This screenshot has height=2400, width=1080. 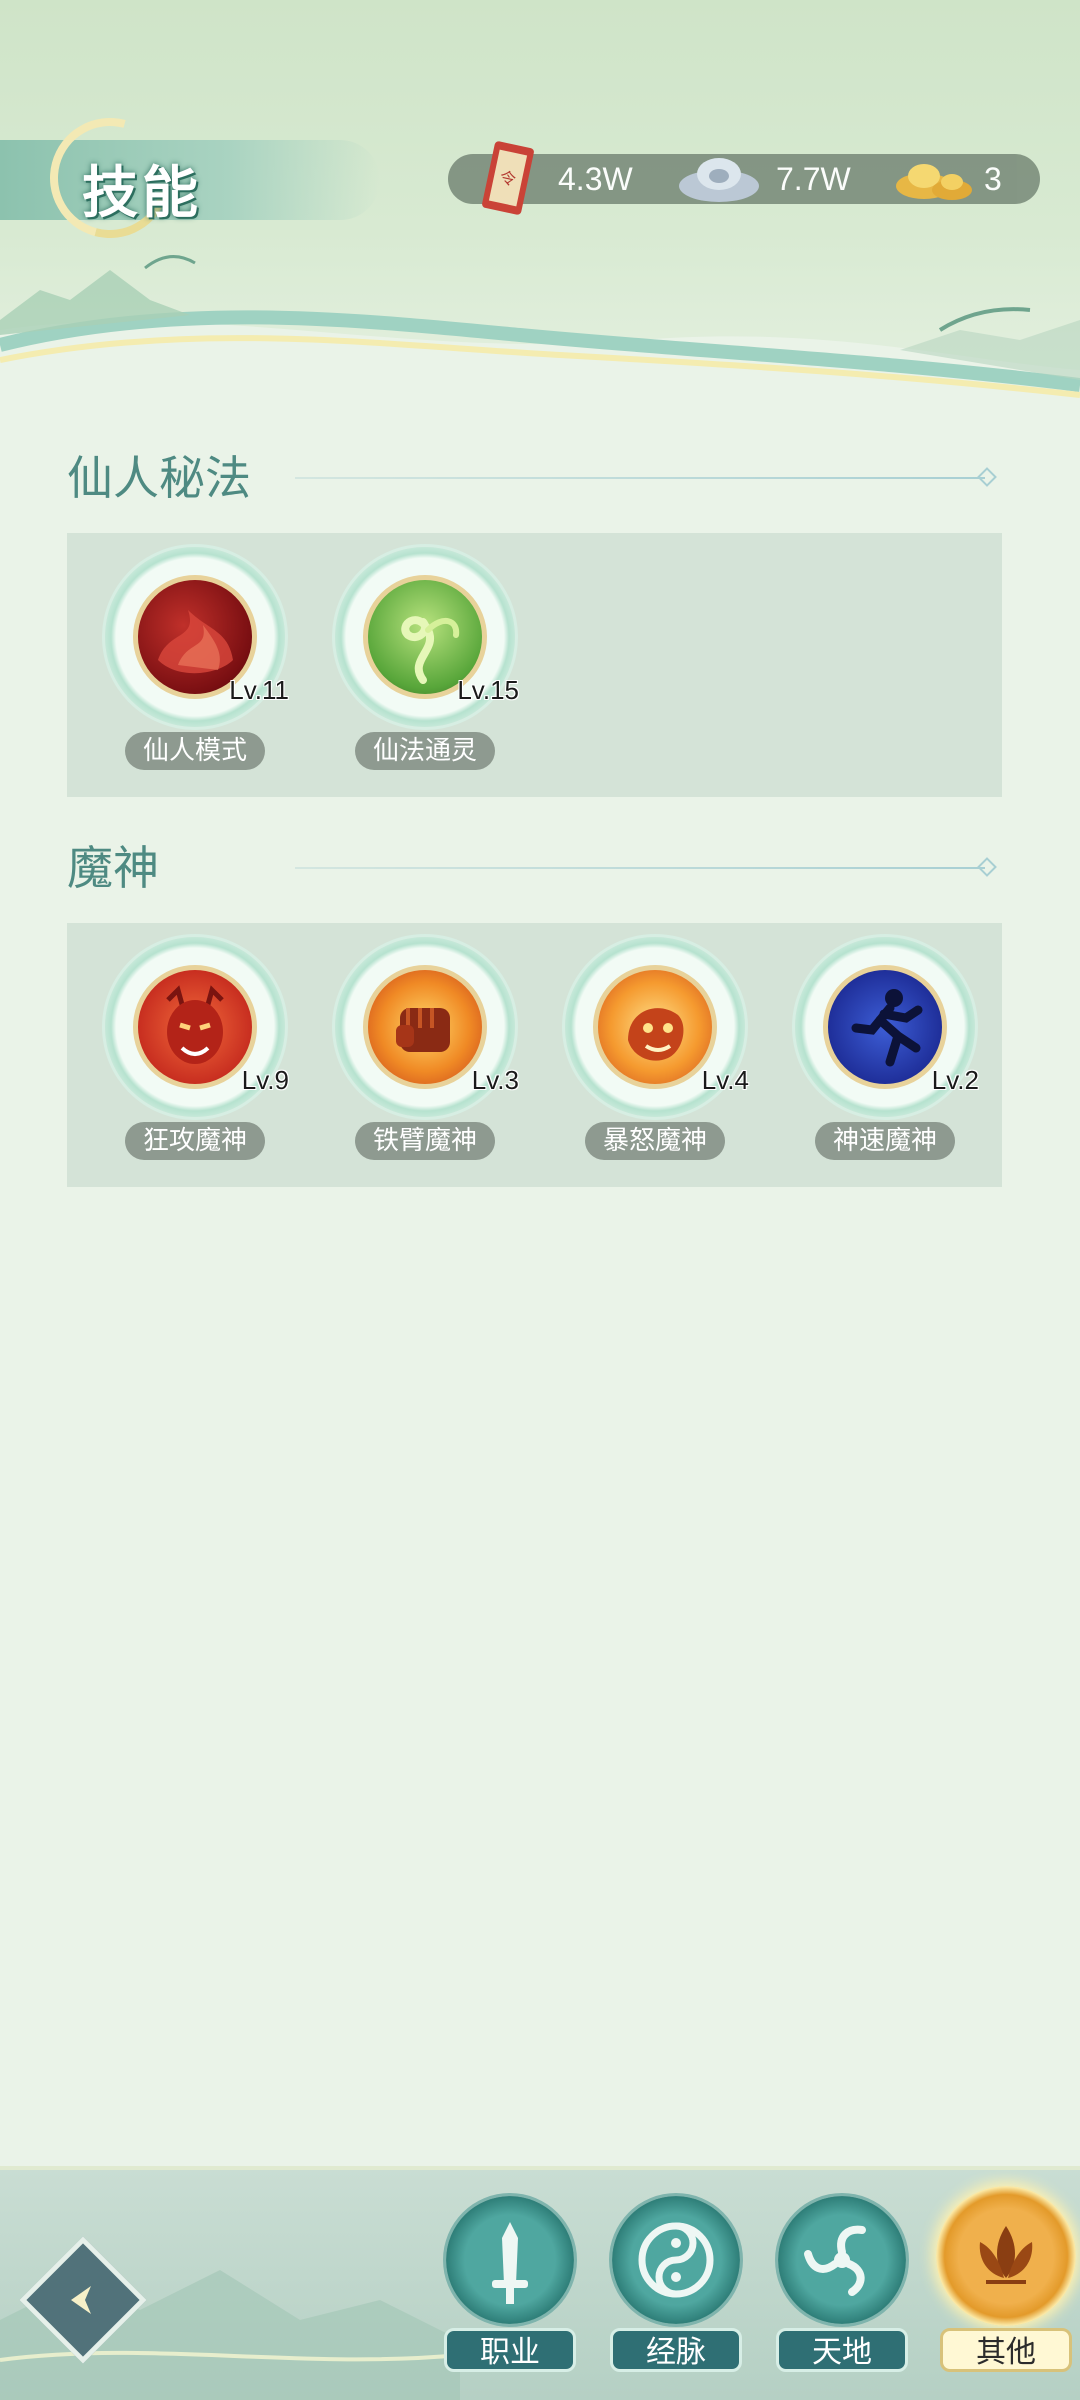 What do you see at coordinates (508, 178) in the screenshot?
I see `token-scroll-icon: 令` at bounding box center [508, 178].